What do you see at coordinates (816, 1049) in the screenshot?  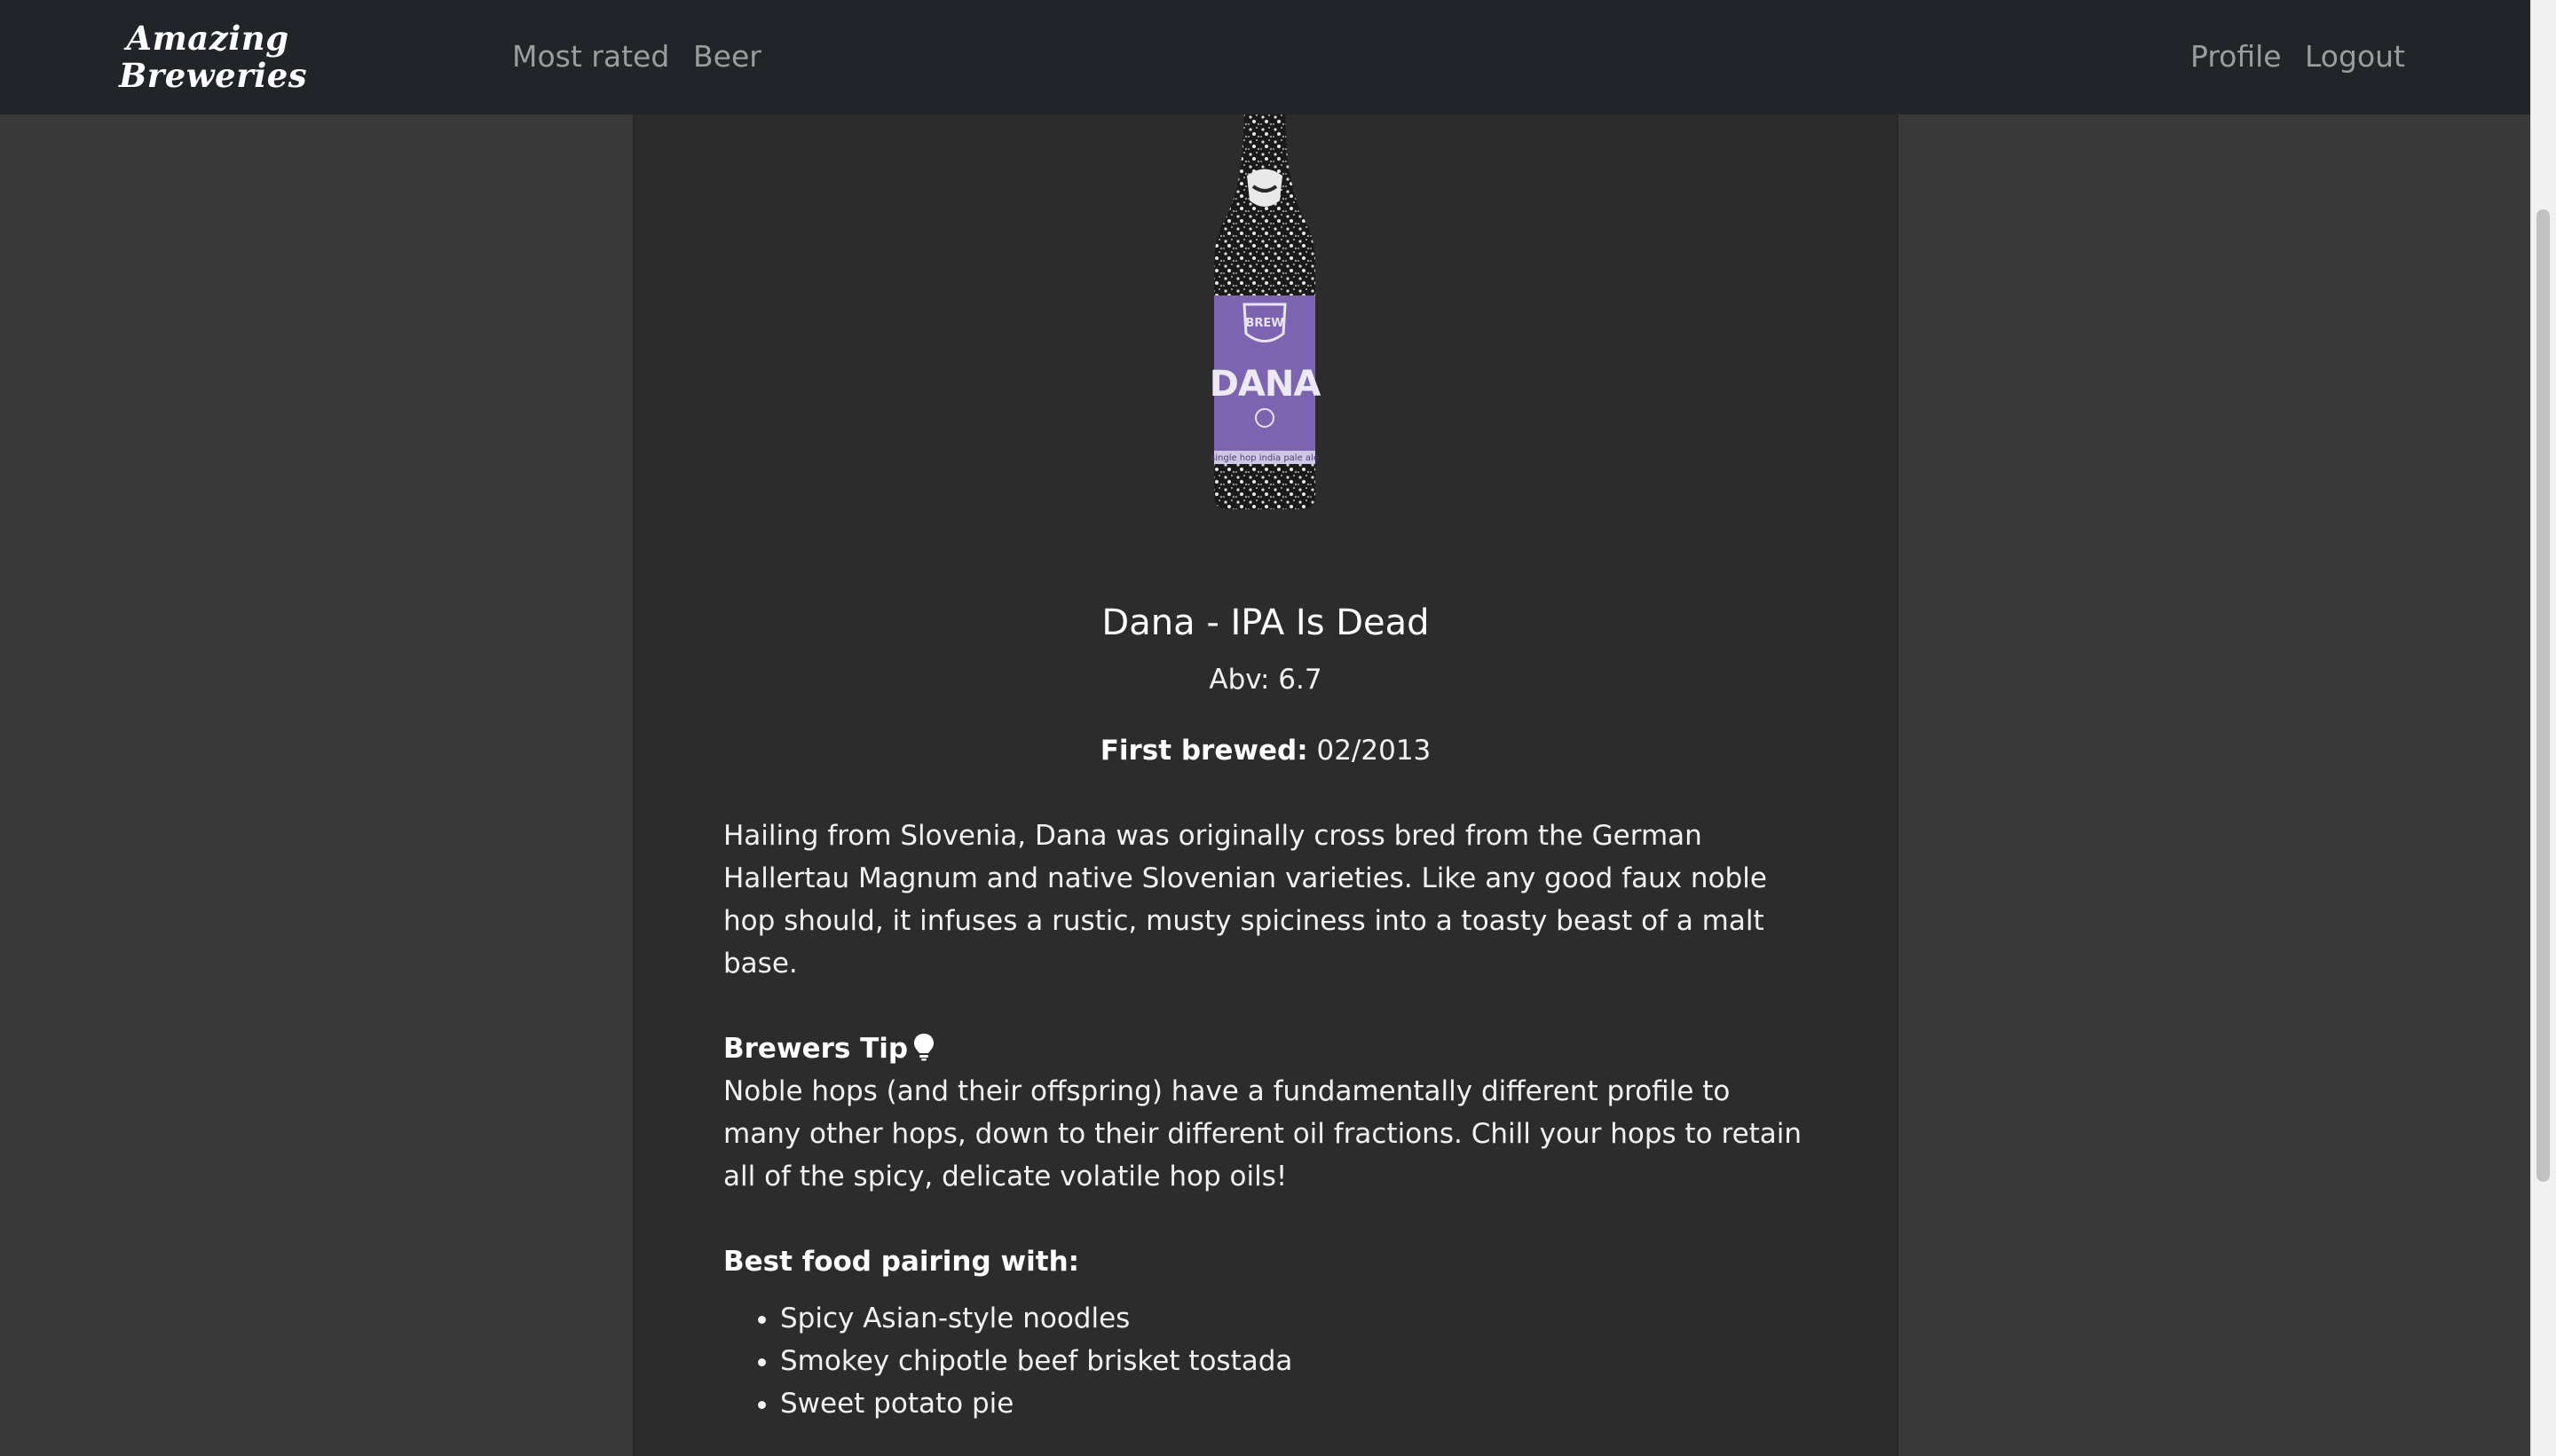 I see `brewers-tip-label: Brewers Tip` at bounding box center [816, 1049].